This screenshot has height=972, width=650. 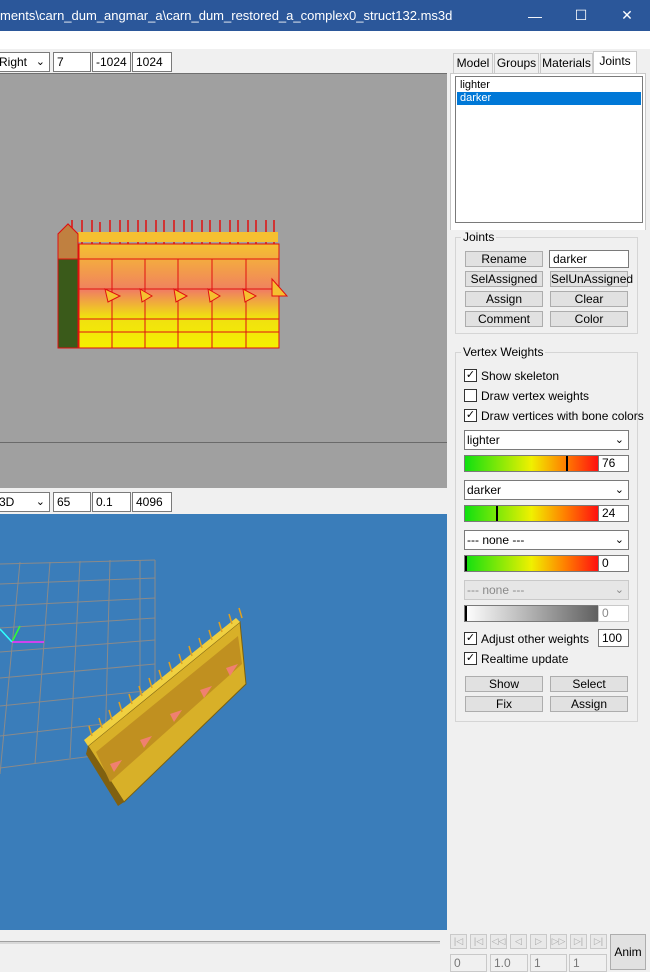 I want to click on weight-joint-select-3-value: --- none ---, so click(x=496, y=540).